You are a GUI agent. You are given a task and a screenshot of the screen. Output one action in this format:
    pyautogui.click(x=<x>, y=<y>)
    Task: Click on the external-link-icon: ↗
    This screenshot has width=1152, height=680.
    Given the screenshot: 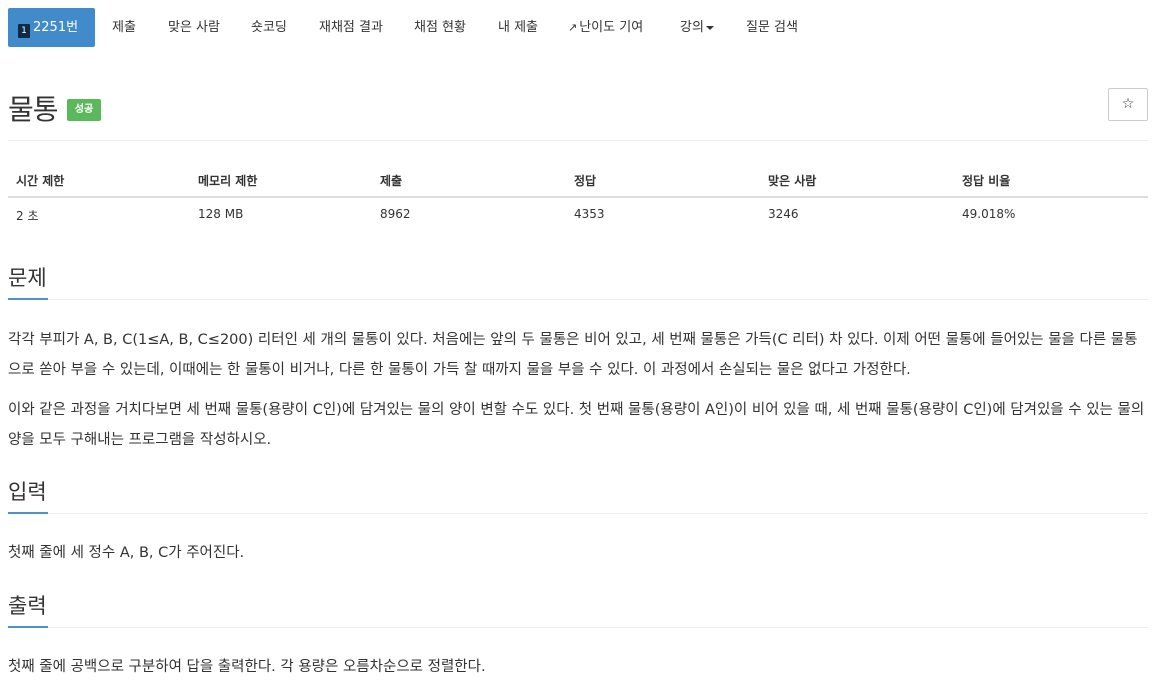 What is the action you would take?
    pyautogui.click(x=573, y=27)
    